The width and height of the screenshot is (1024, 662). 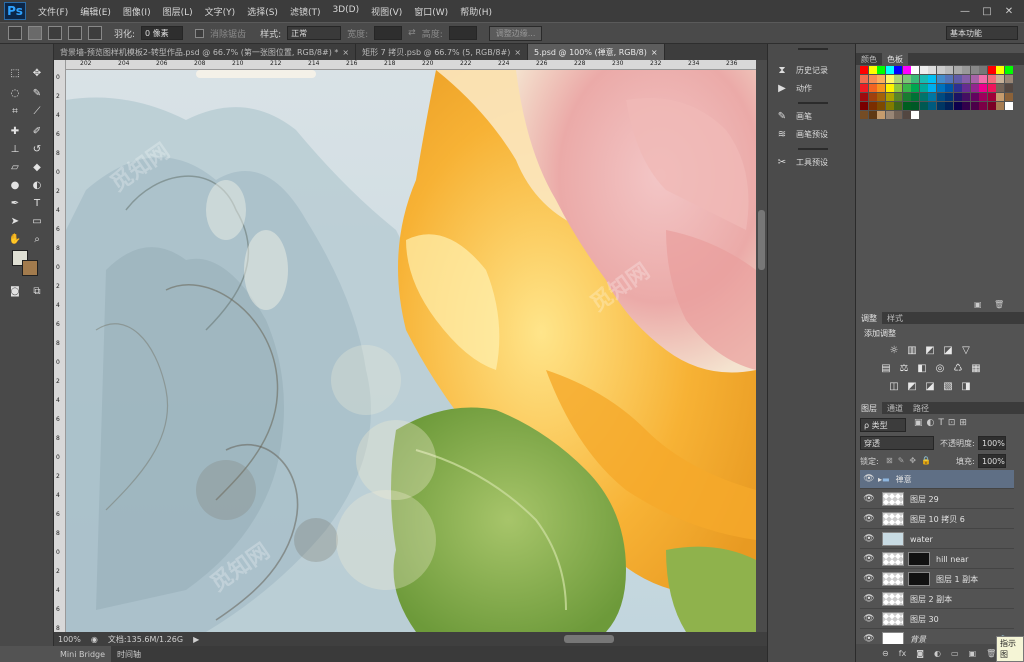 I want to click on brush-panel-button: ✎ 画笔, so click(x=794, y=116).